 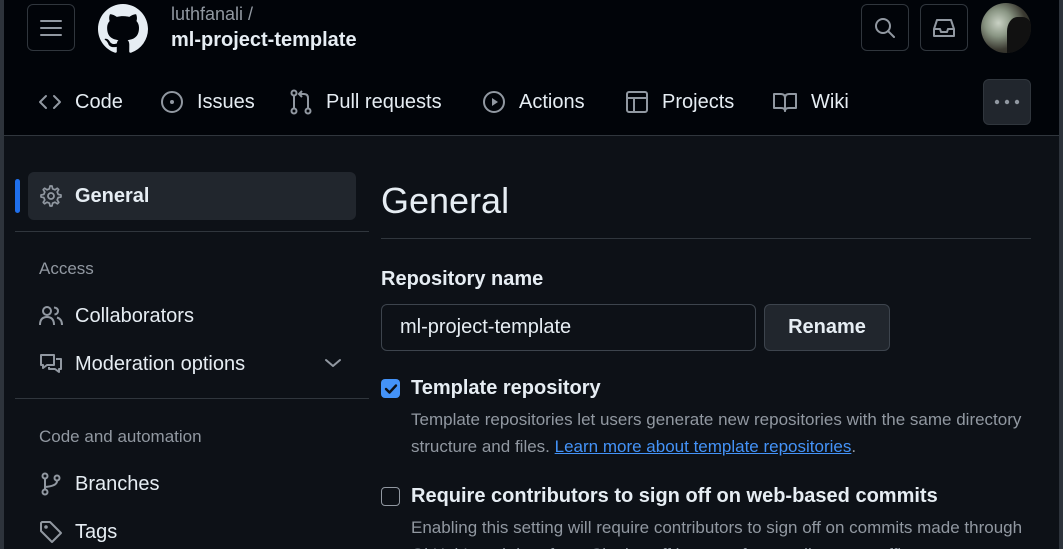 What do you see at coordinates (117, 483) in the screenshot?
I see `sidebar-item-label: Branches` at bounding box center [117, 483].